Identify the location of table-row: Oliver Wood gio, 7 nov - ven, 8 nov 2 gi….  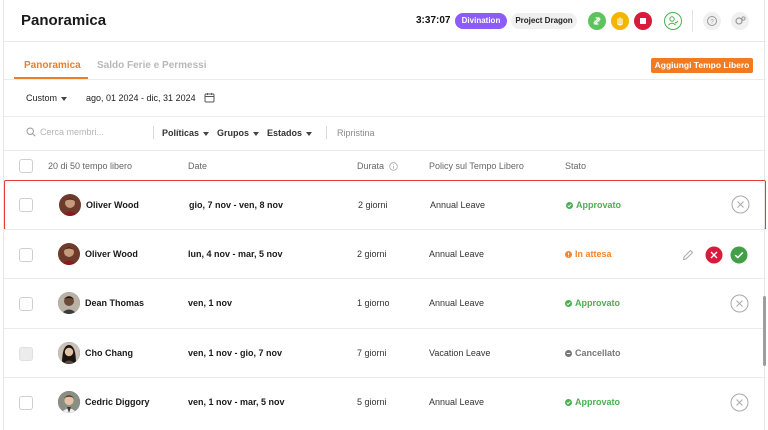
(385, 205).